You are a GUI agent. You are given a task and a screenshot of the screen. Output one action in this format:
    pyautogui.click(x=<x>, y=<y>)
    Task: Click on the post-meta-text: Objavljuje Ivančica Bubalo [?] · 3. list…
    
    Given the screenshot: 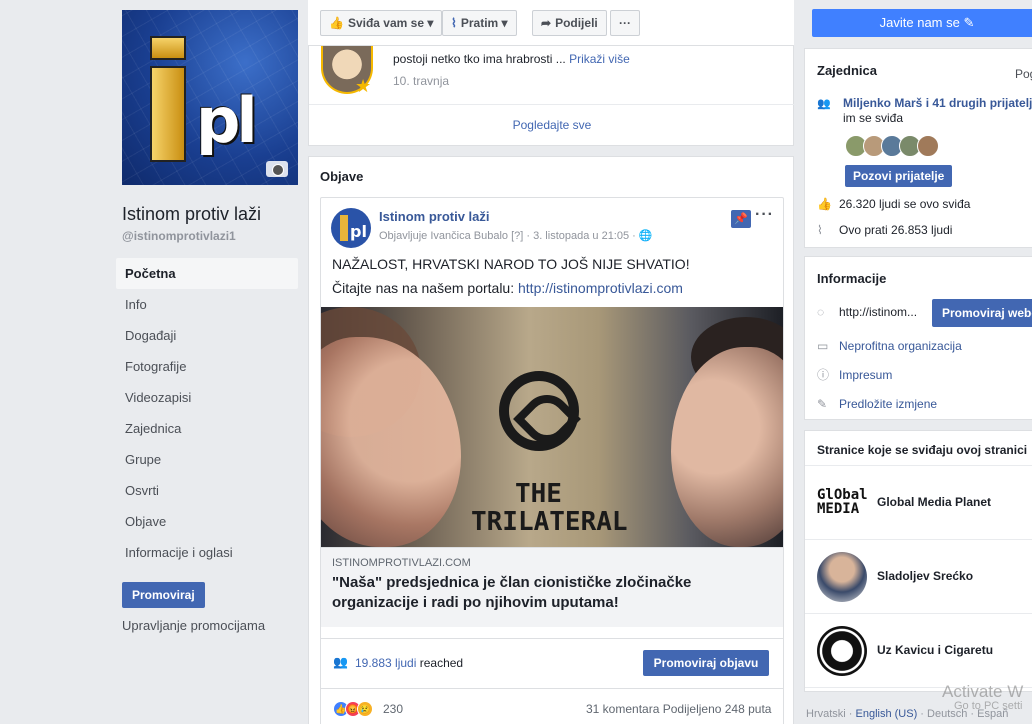 What is the action you would take?
    pyautogui.click(x=507, y=236)
    